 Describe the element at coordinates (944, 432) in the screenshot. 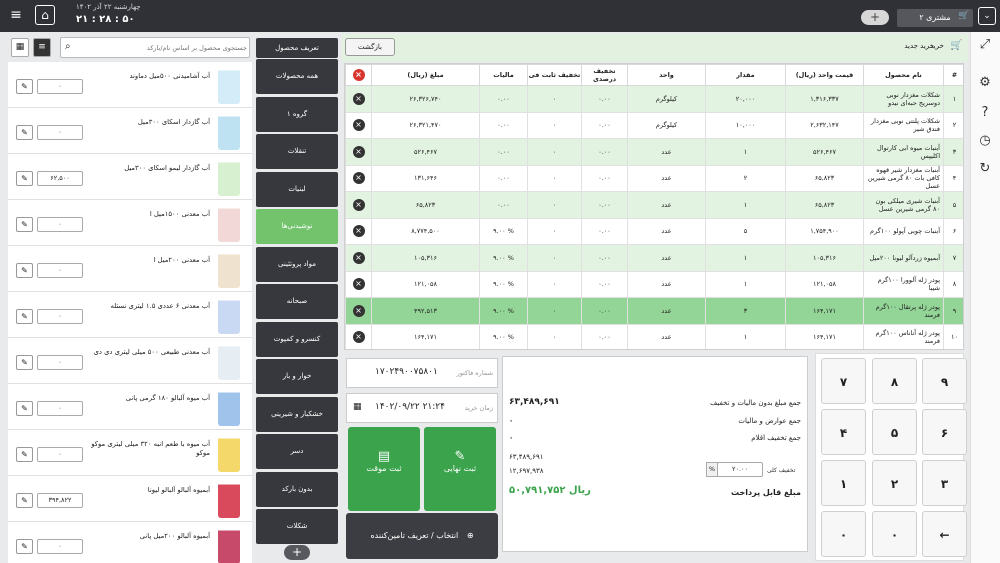

I see `numpad-key: ۶` at that location.